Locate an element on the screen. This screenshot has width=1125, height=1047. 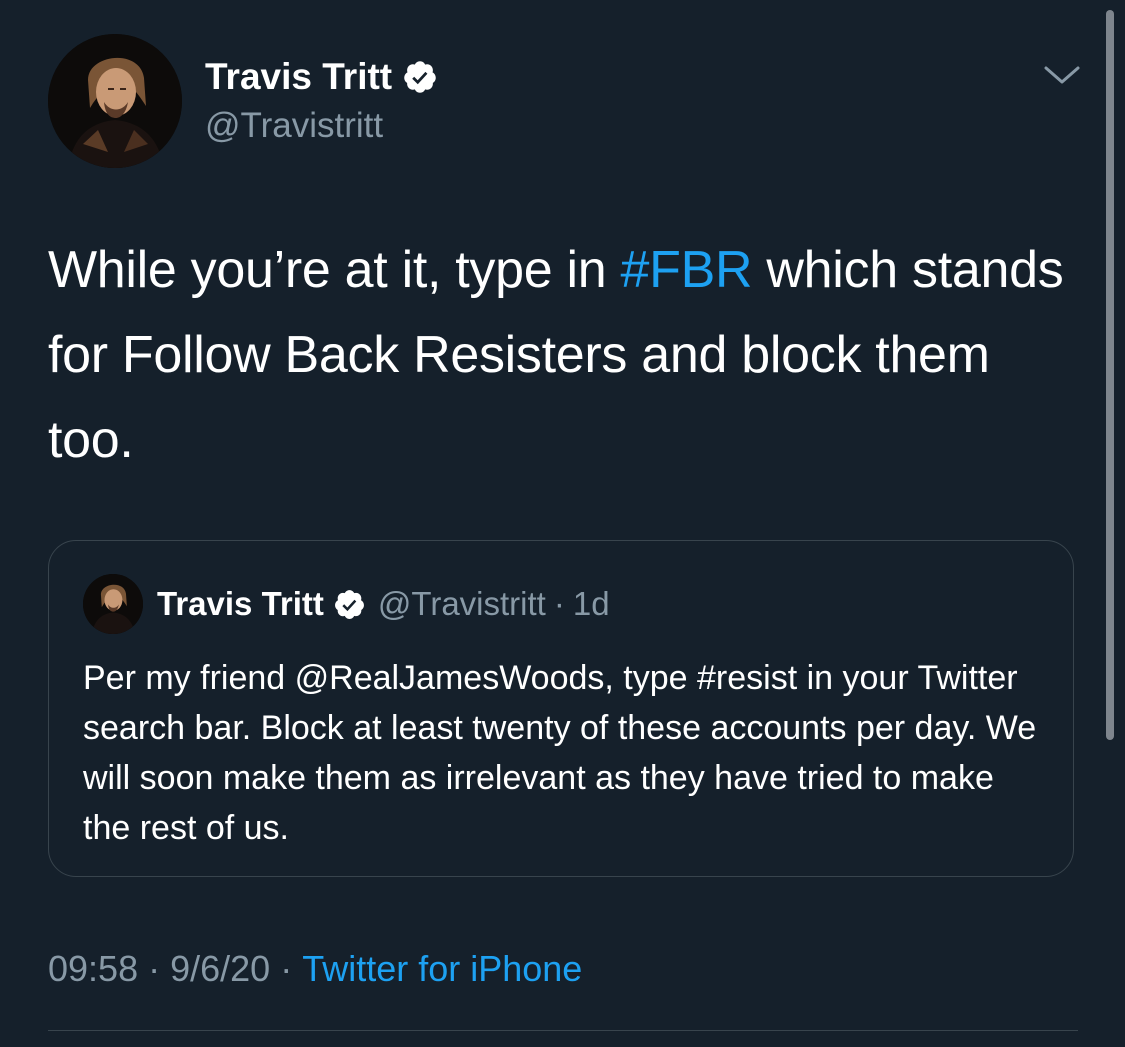
quoted-author-handle: @Travistritt is located at coordinates (461, 603).